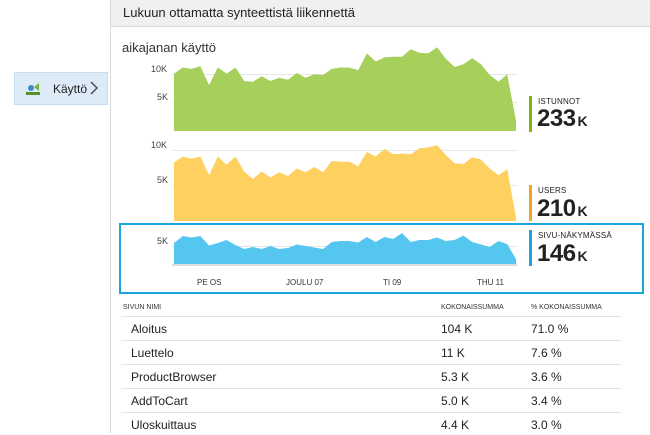 The width and height of the screenshot is (650, 435). Describe the element at coordinates (582, 121) in the screenshot. I see `sessions-unit: K` at that location.